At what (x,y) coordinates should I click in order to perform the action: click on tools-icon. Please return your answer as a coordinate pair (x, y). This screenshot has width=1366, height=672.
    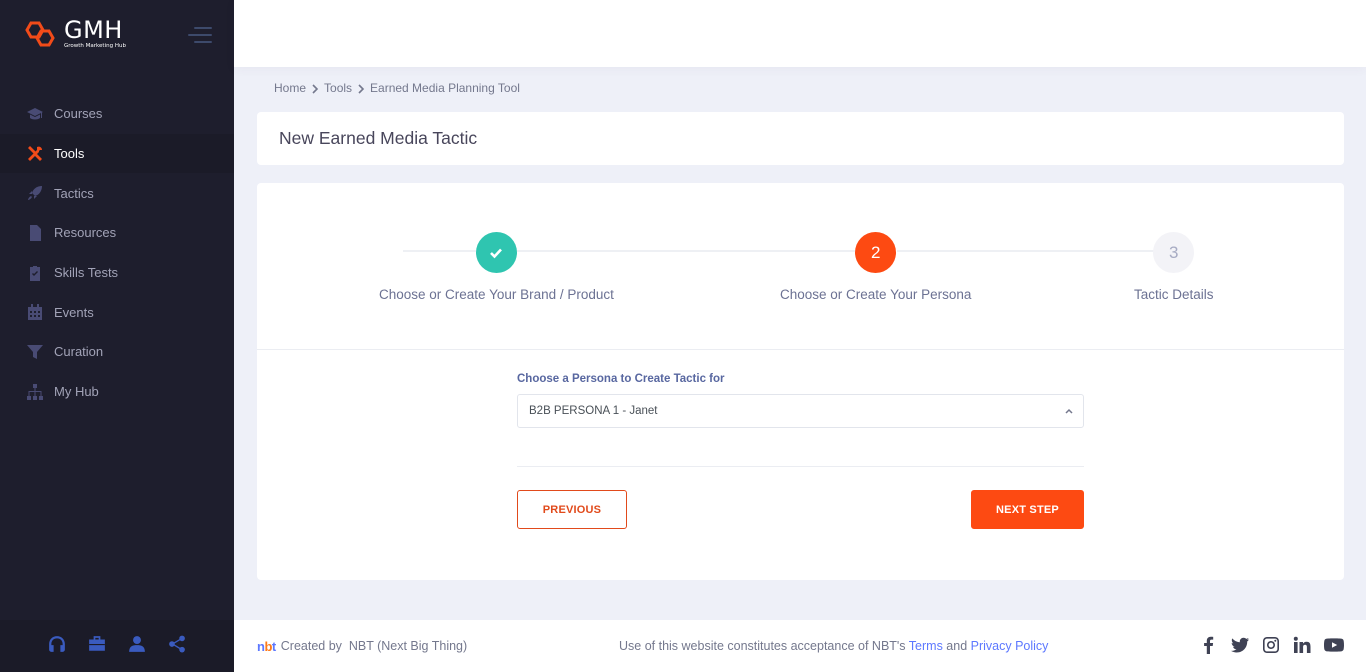
    Looking at the image, I should click on (35, 154).